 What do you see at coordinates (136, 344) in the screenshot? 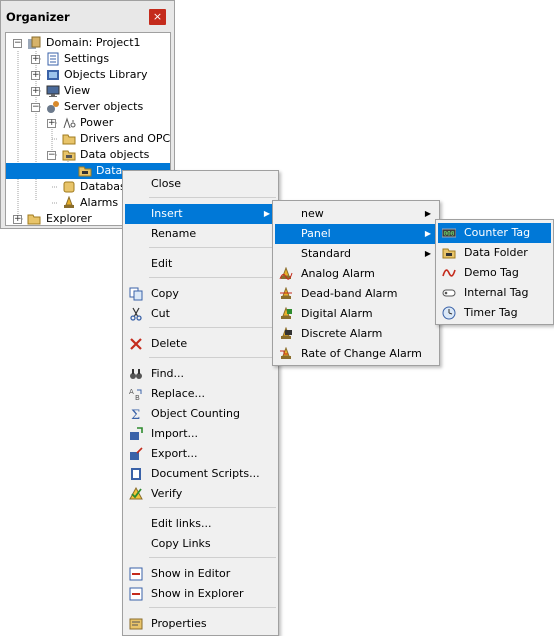
I see `delete-x-icon` at bounding box center [136, 344].